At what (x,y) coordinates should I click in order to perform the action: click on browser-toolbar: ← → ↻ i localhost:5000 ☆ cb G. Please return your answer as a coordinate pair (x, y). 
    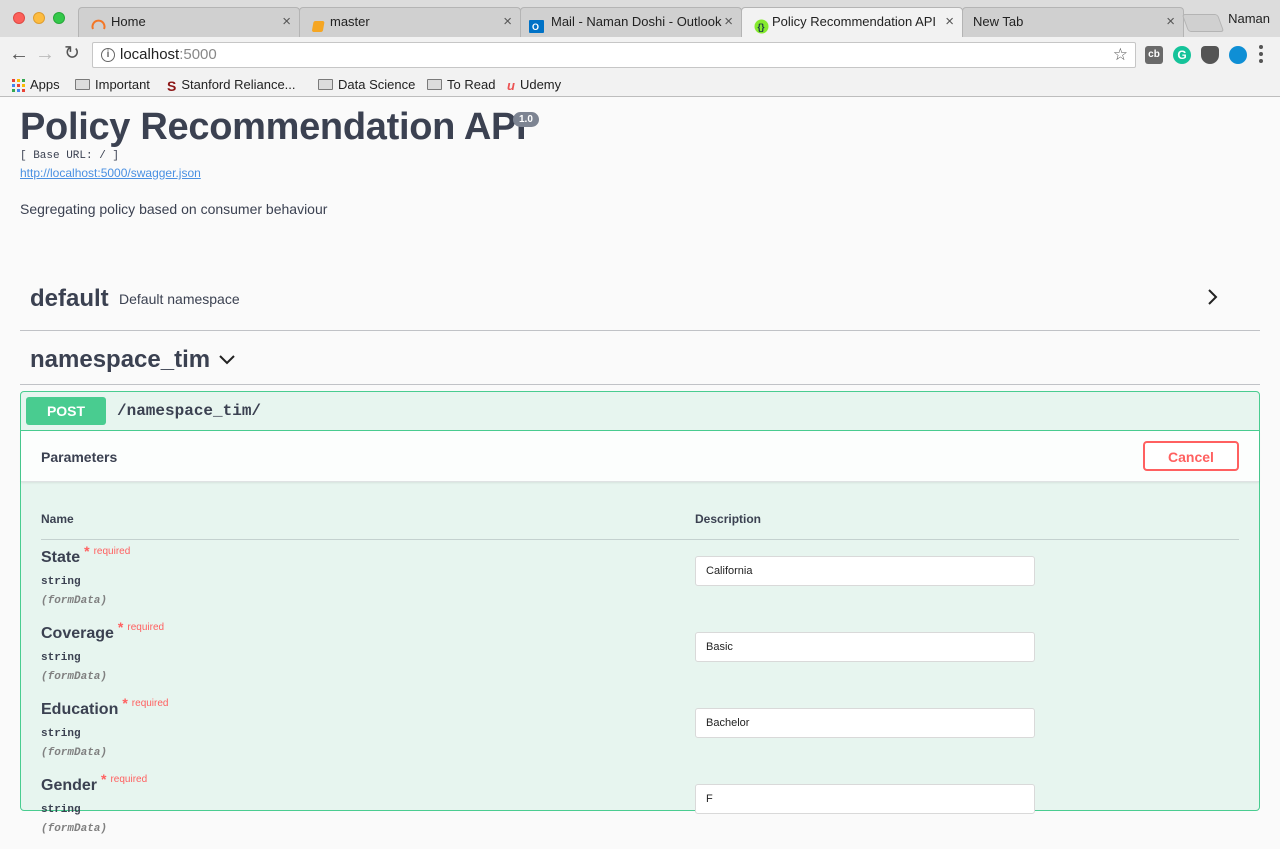
    Looking at the image, I should click on (640, 55).